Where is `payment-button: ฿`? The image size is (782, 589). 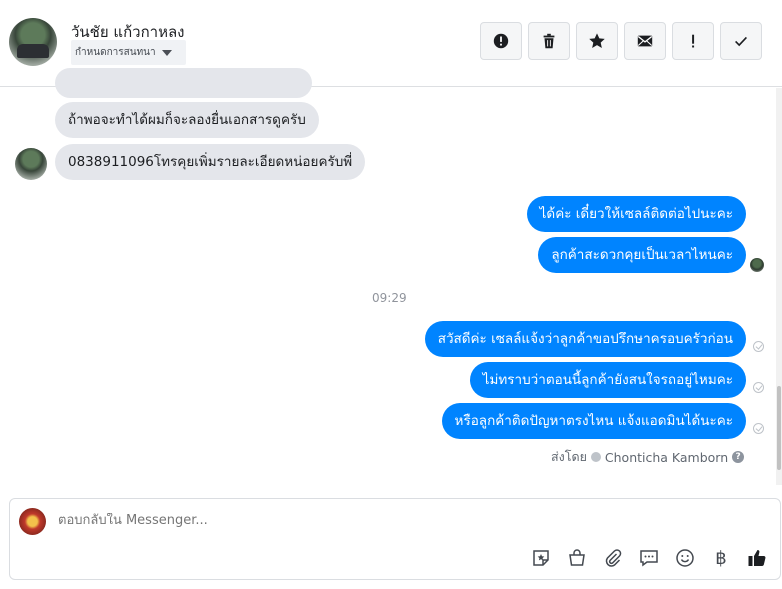
payment-button: ฿ is located at coordinates (721, 558).